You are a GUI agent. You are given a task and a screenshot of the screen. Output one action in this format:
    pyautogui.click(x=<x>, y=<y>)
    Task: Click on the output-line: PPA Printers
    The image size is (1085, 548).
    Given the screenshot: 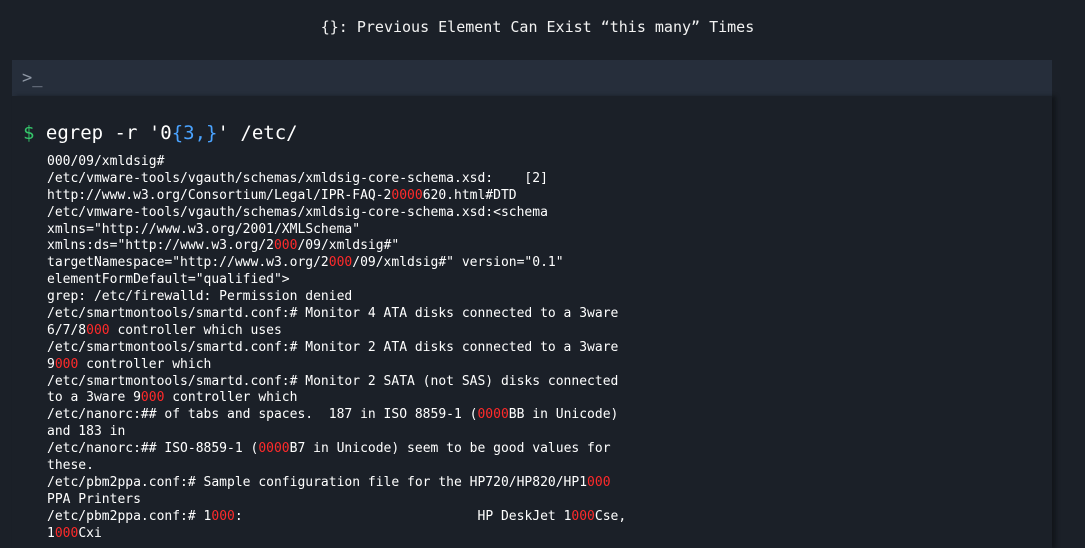 What is the action you would take?
    pyautogui.click(x=336, y=500)
    